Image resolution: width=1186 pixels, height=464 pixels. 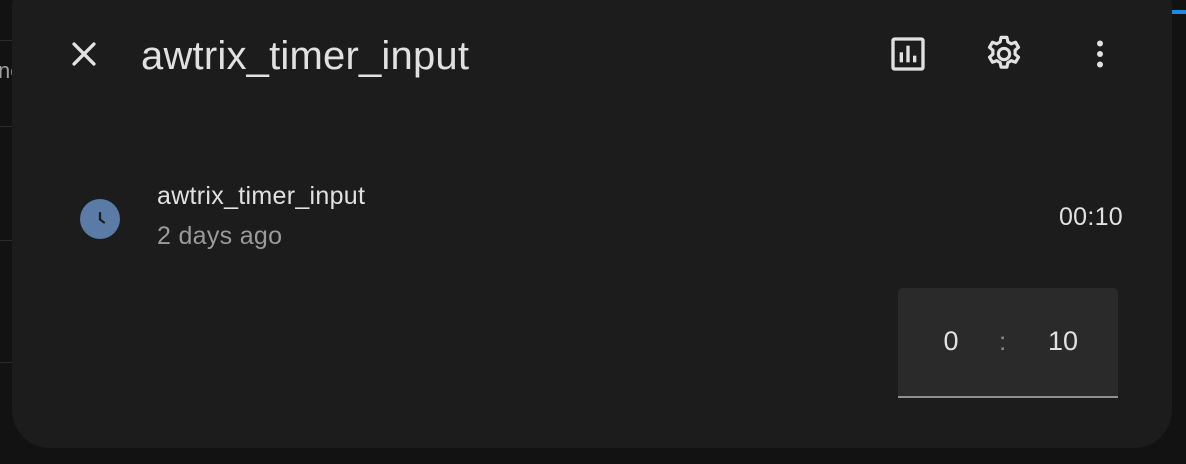 What do you see at coordinates (220, 236) in the screenshot?
I see `last-changed-text: 2 days ago` at bounding box center [220, 236].